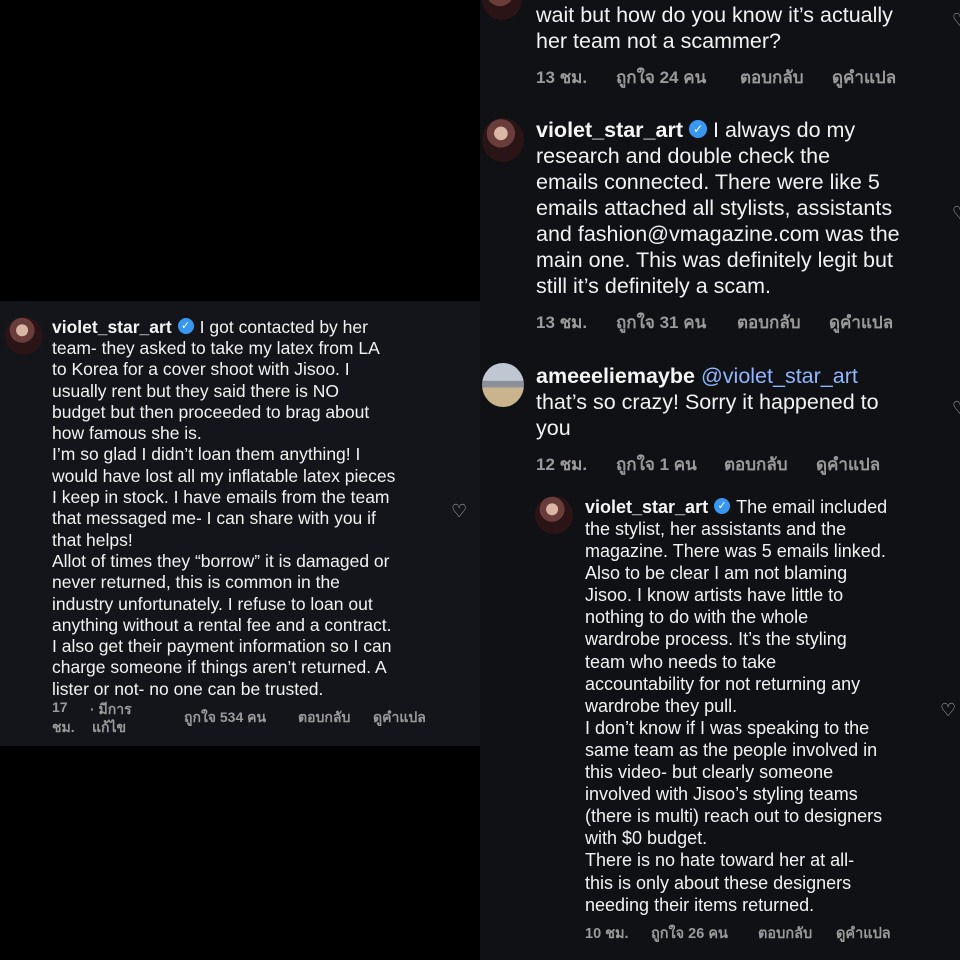  Describe the element at coordinates (714, 595) in the screenshot. I see `comment-line: Jisoo. I know artists have little to` at that location.